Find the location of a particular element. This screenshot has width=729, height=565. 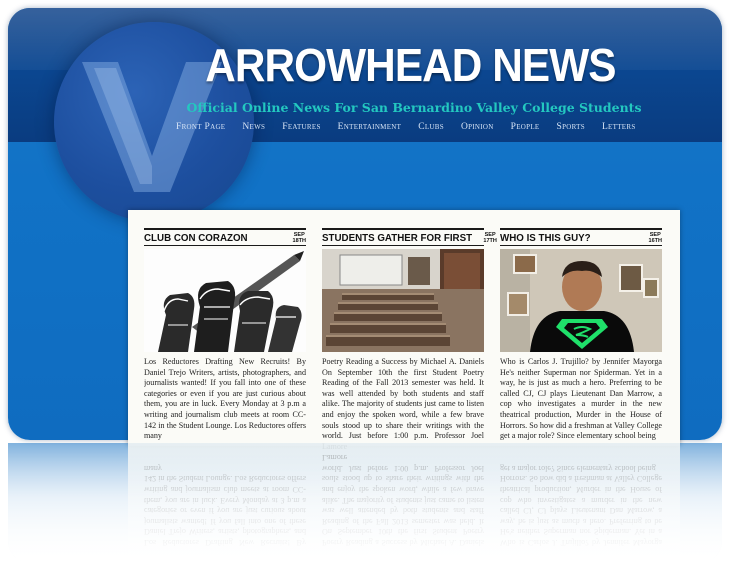

nav-features: Features is located at coordinates (301, 127).